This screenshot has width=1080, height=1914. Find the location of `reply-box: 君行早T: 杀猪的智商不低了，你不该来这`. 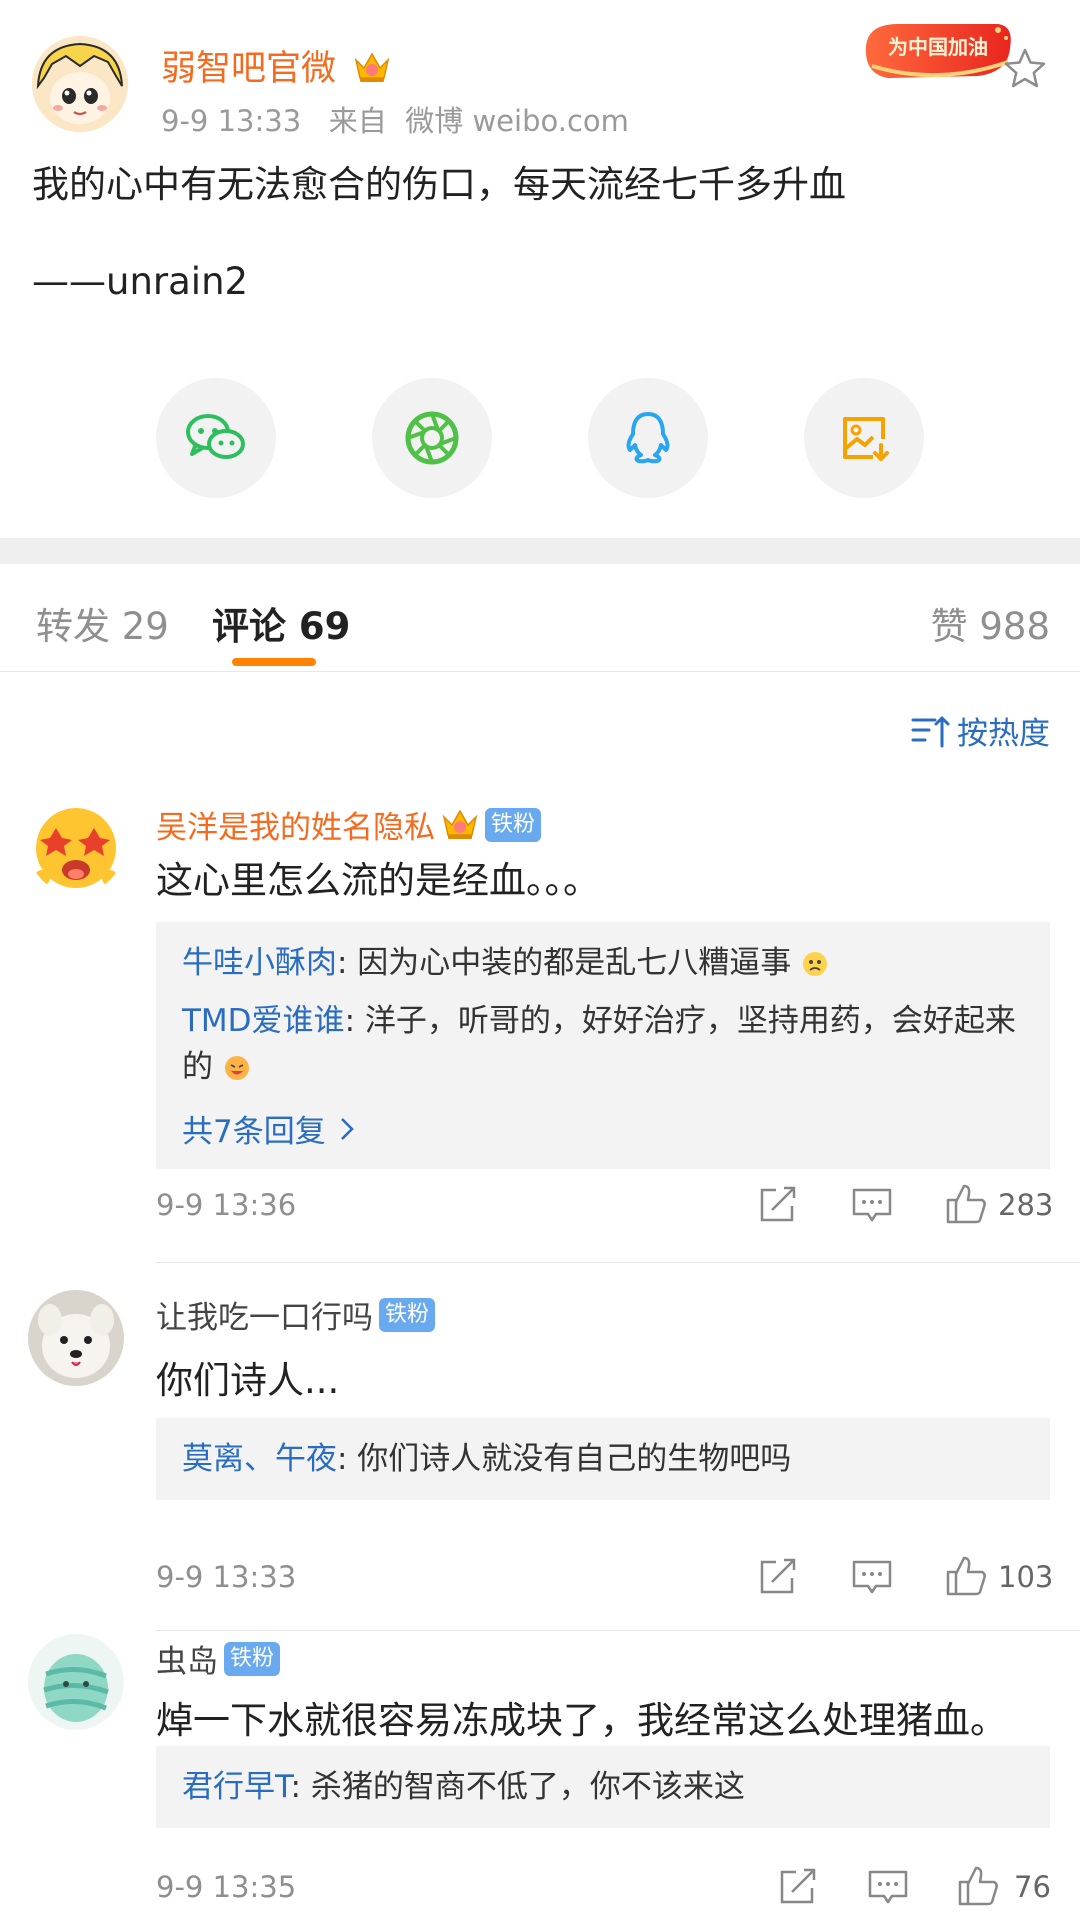

reply-box: 君行早T: 杀猪的智商不低了，你不该来这 is located at coordinates (603, 1787).